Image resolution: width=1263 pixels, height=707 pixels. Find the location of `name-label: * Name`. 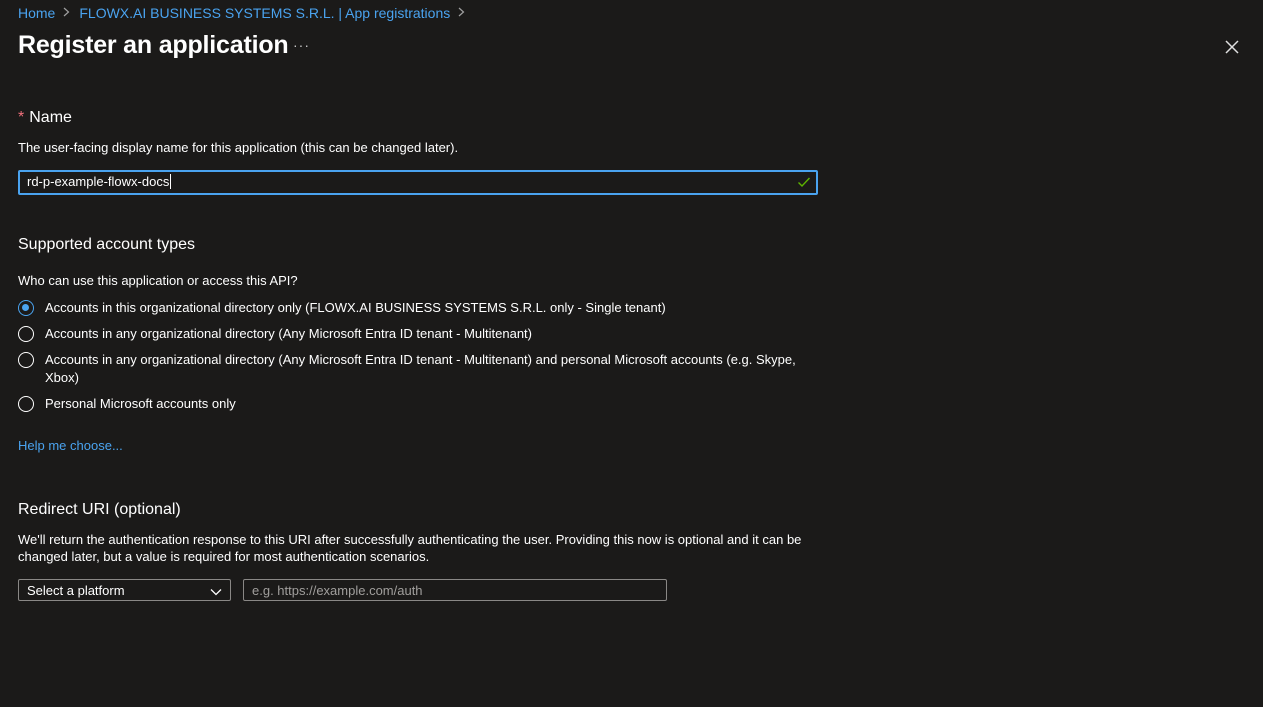

name-label: * Name is located at coordinates (45, 118).